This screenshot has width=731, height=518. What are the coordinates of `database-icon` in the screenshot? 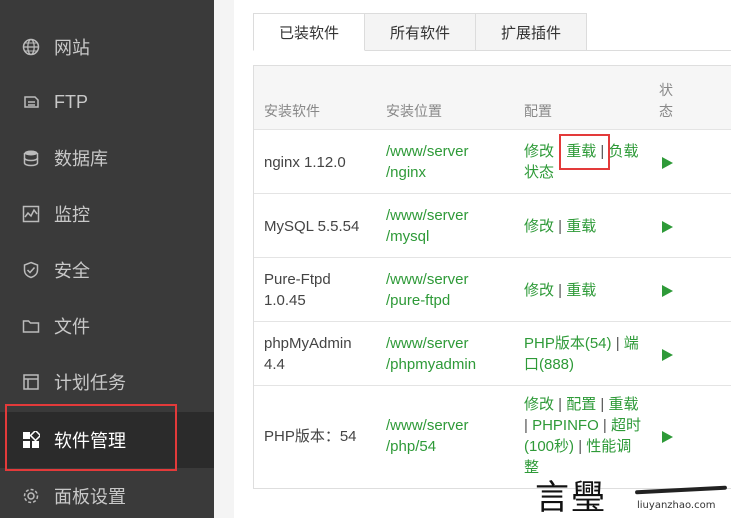 It's located at (31, 158).